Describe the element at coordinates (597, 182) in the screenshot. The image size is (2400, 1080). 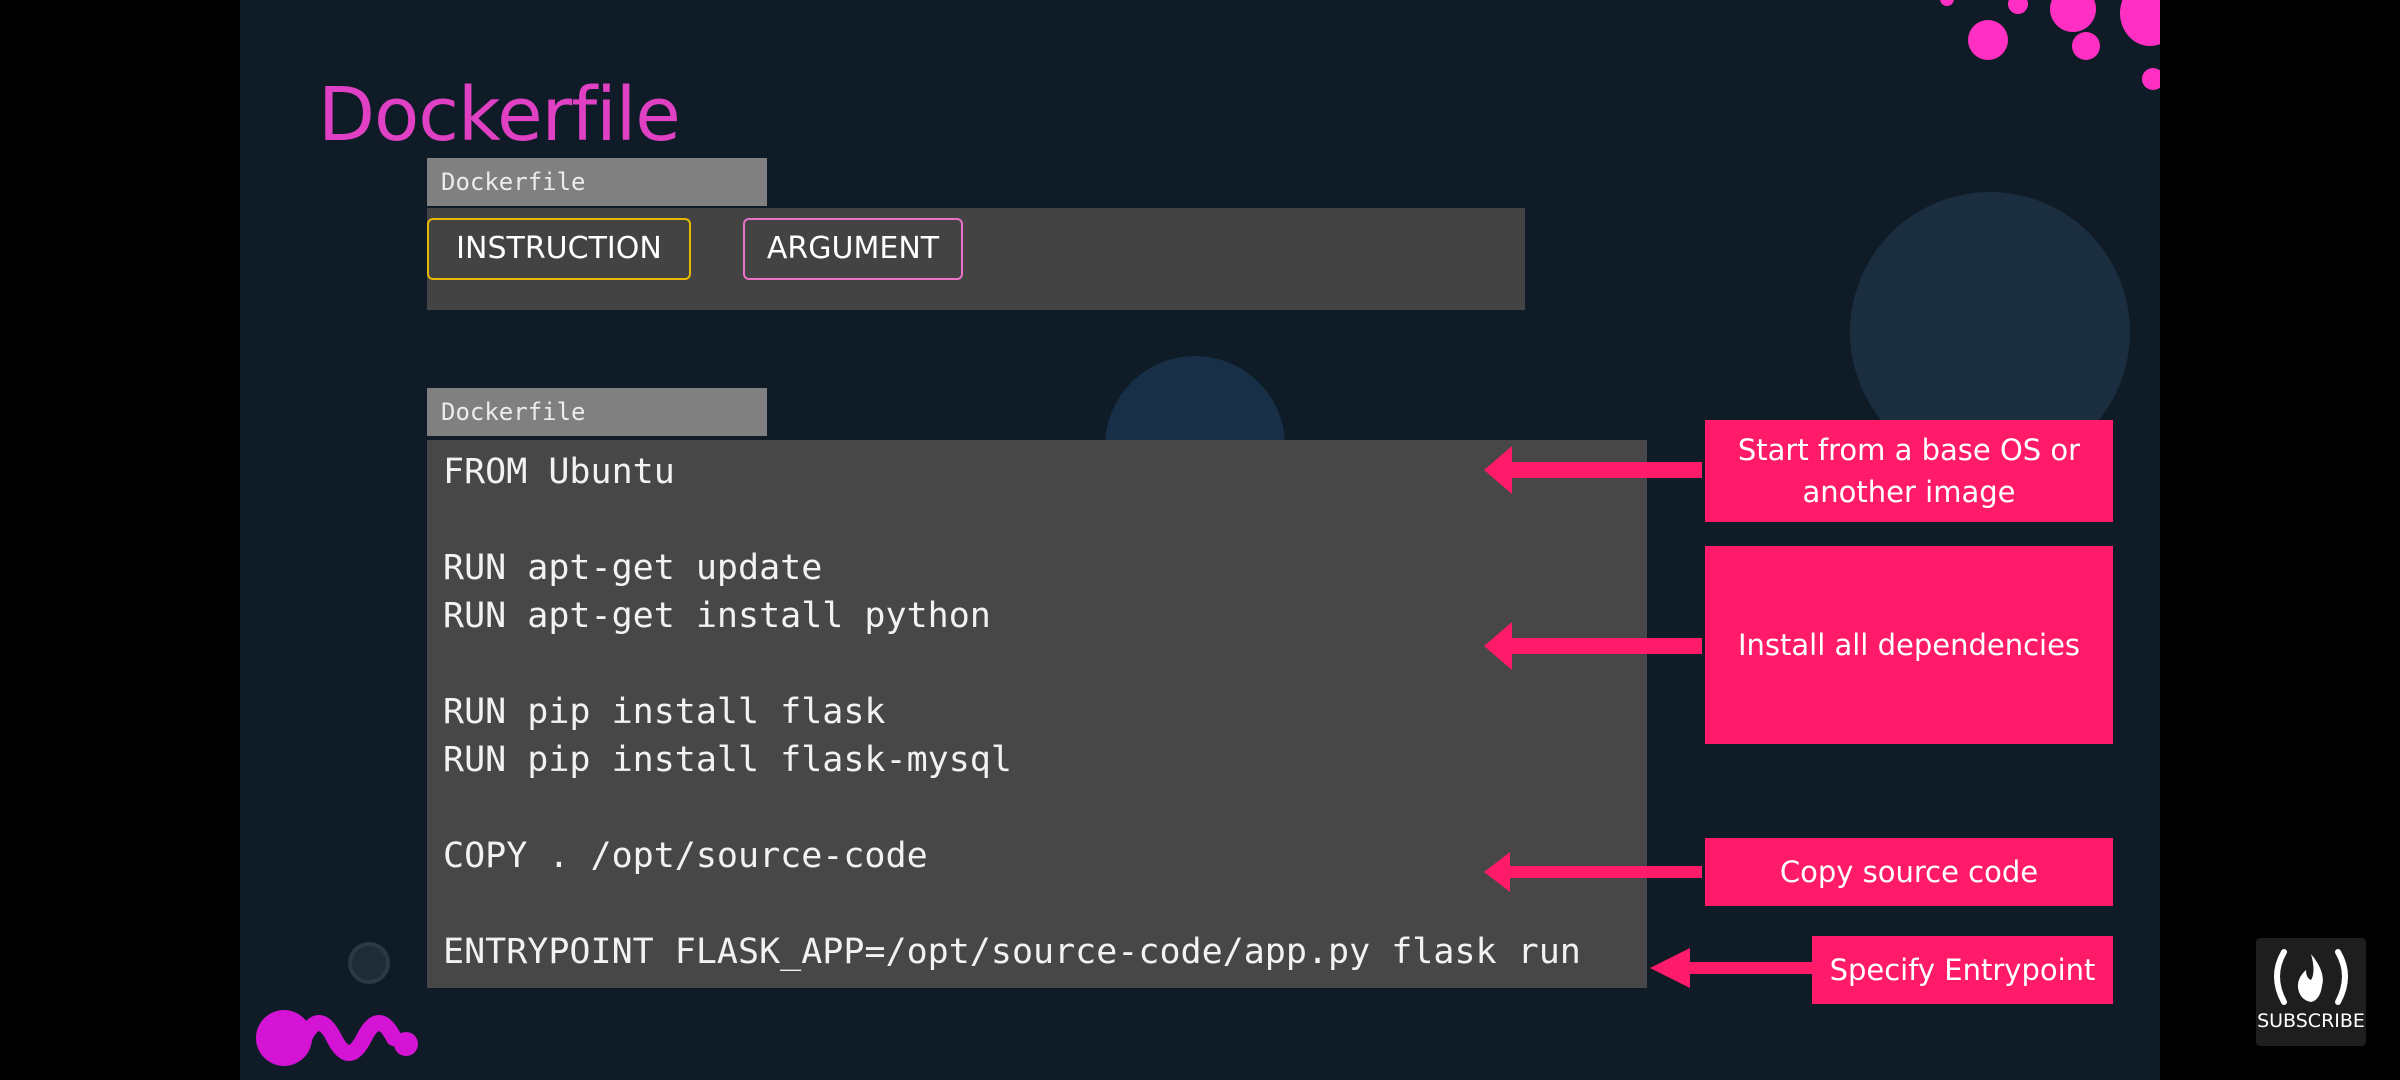
I see `syntax-file-tab: Dockerfile` at that location.